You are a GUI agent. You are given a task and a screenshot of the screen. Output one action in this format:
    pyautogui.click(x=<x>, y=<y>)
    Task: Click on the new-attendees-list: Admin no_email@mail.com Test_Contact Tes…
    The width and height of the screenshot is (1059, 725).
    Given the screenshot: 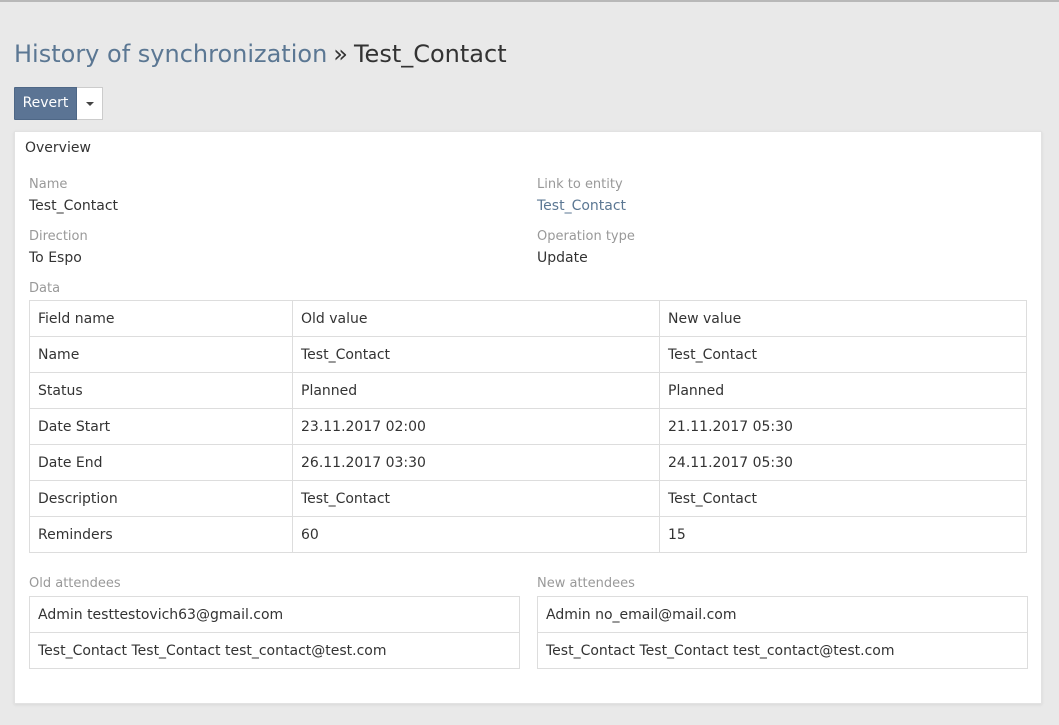 What is the action you would take?
    pyautogui.click(x=782, y=632)
    